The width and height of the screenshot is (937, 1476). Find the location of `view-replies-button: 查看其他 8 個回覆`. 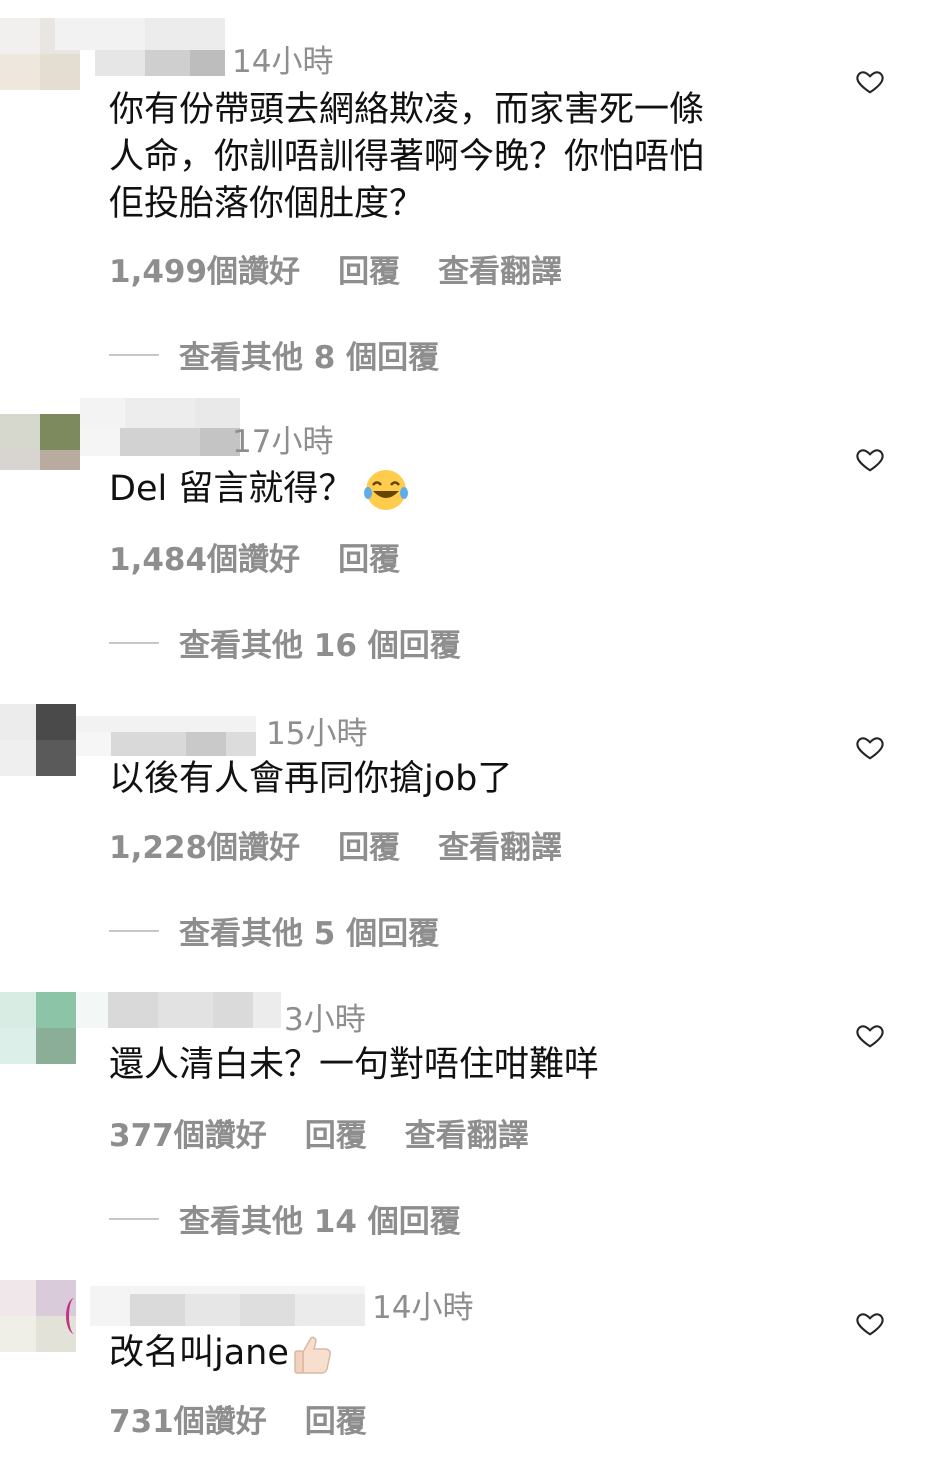

view-replies-button: 查看其他 8 個回覆 is located at coordinates (274, 354).